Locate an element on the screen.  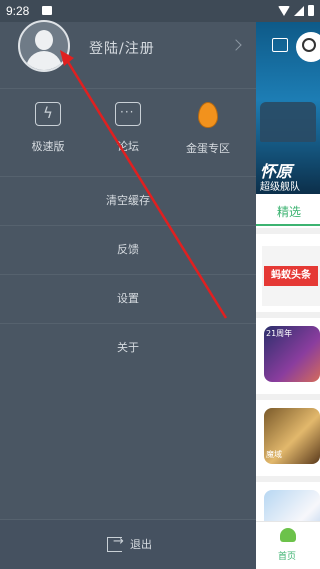
game-banner: 怀原 超级舰队 is located at coordinates (288, 108).